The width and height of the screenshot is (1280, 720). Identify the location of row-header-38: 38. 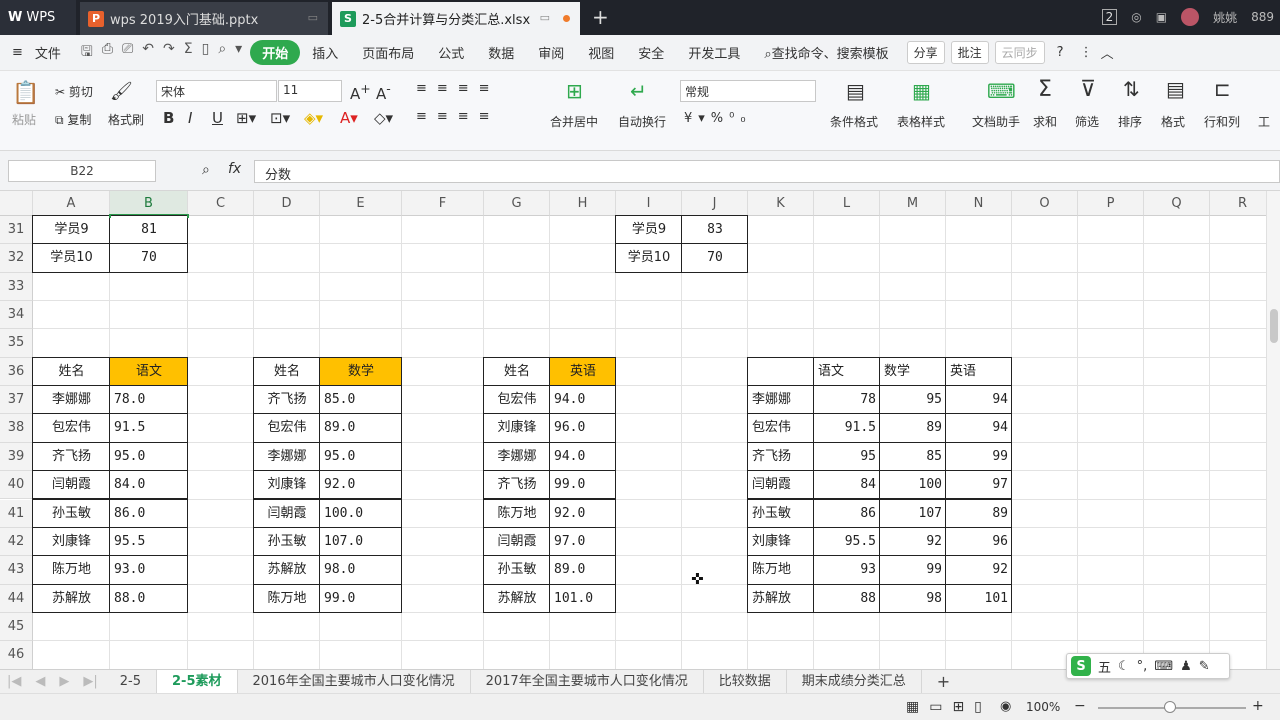
(16, 428).